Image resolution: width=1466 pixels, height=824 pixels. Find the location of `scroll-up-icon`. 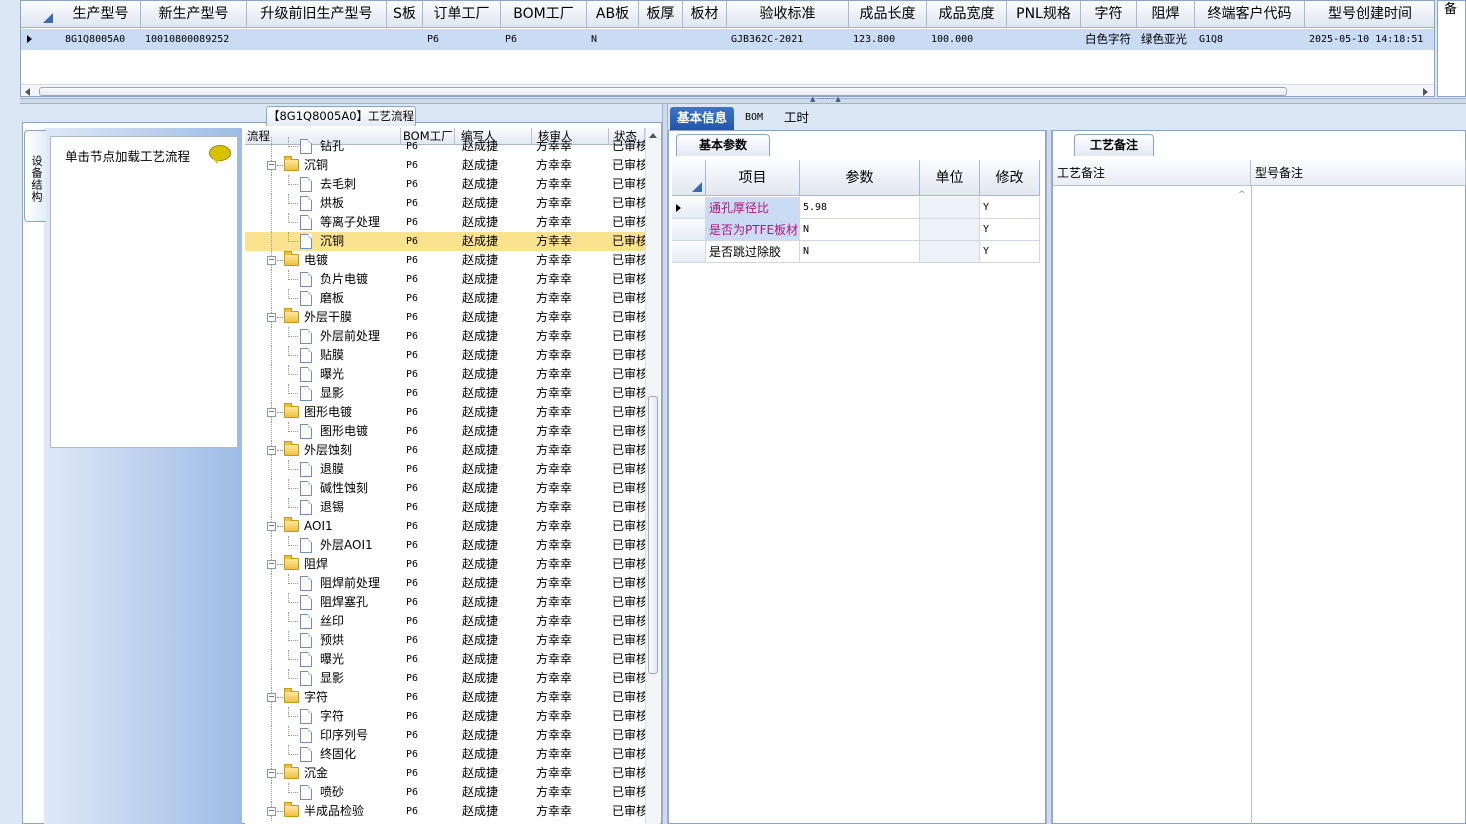

scroll-up-icon is located at coordinates (653, 135).